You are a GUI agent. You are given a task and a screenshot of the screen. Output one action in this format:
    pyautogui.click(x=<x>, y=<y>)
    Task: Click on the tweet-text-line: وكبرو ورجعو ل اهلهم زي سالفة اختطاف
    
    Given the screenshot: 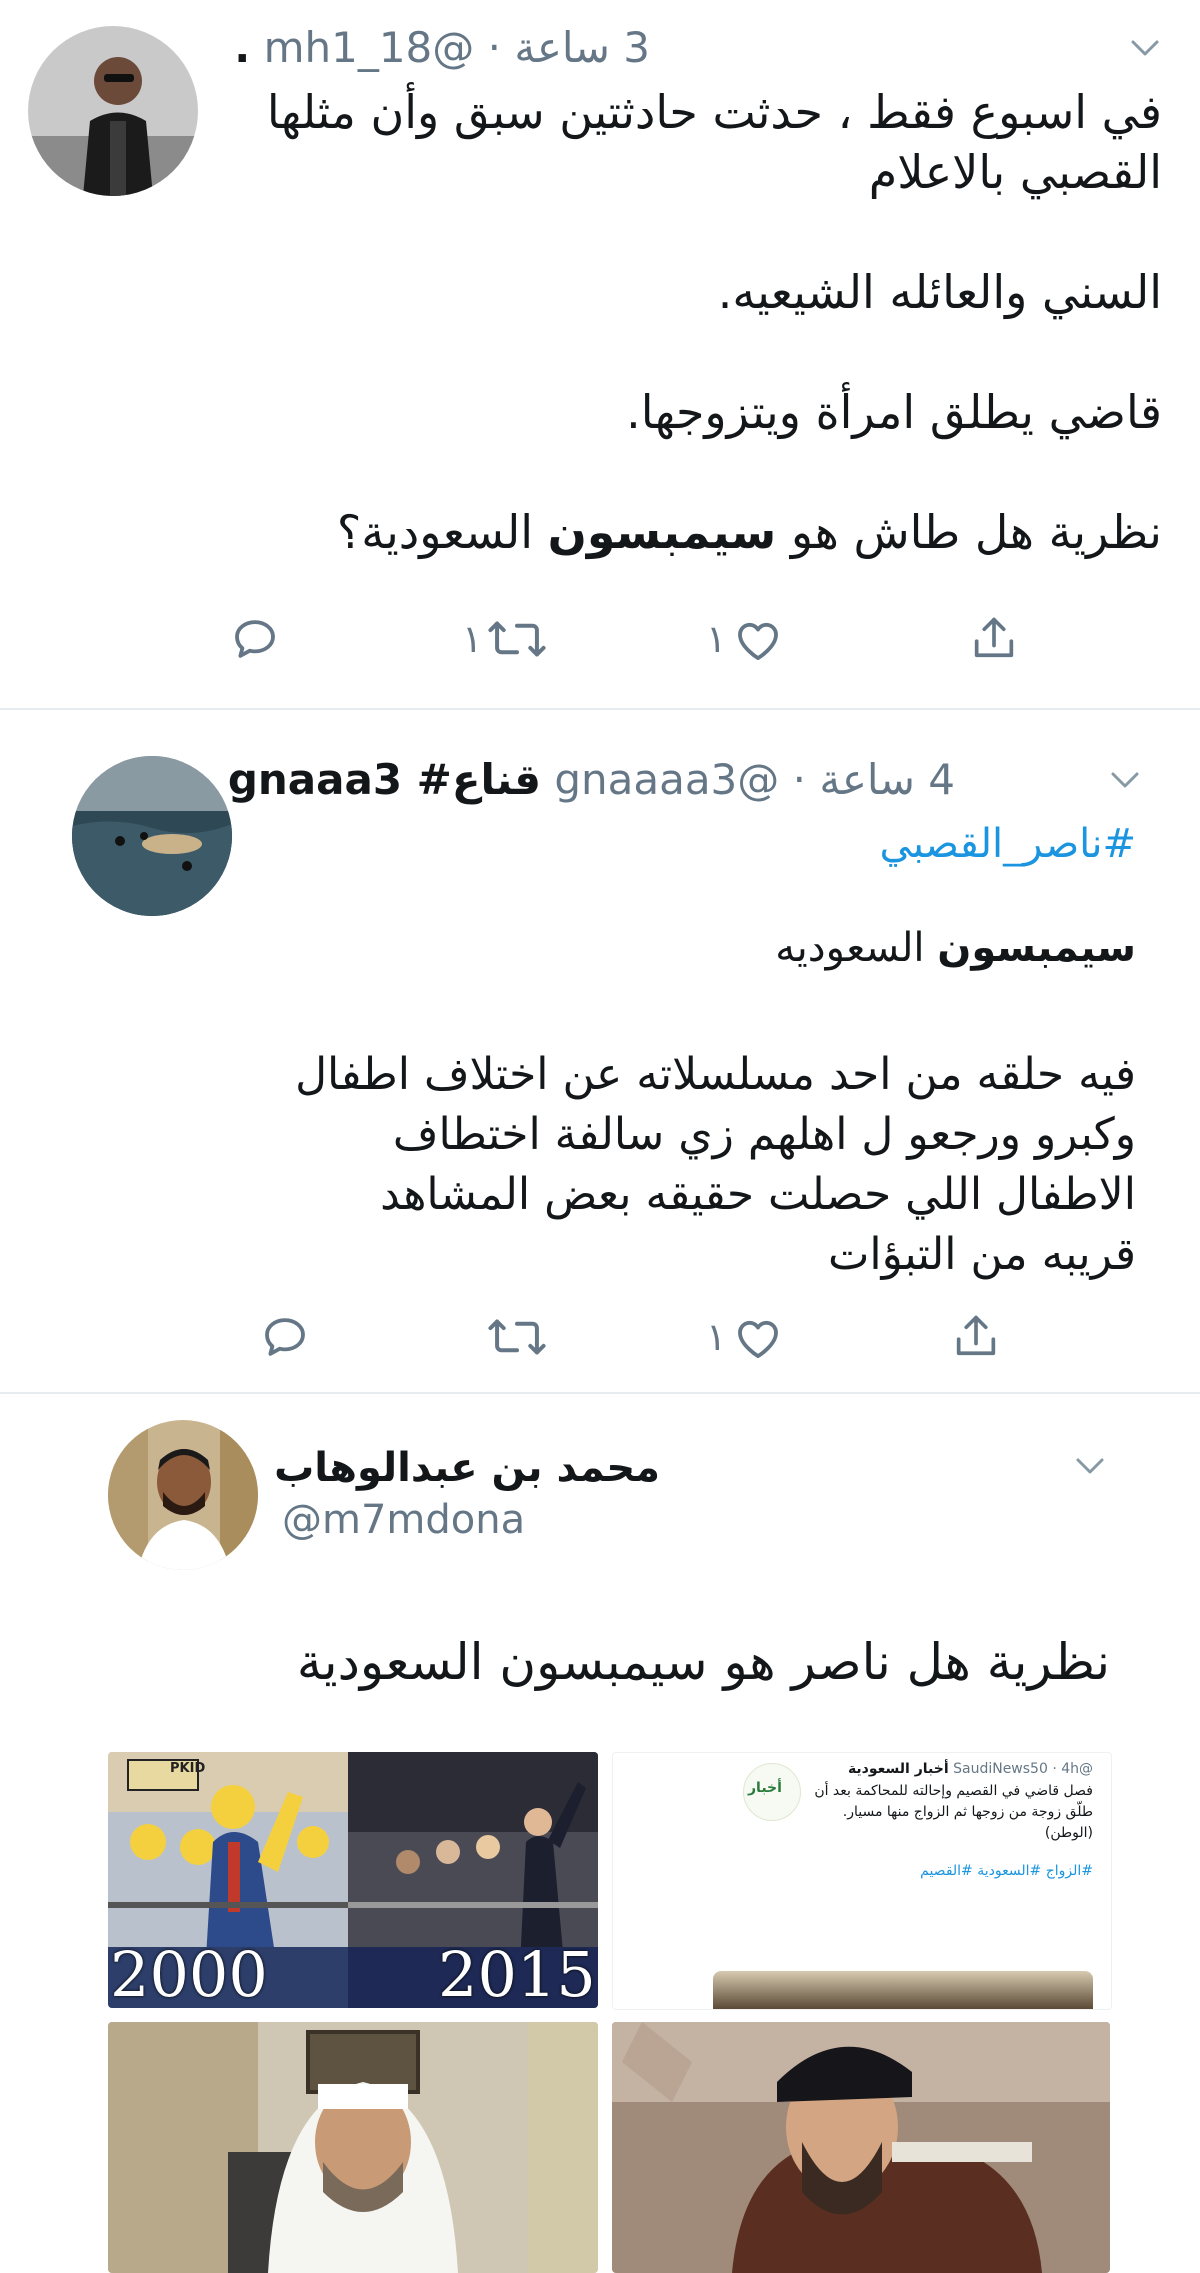 What is the action you would take?
    pyautogui.click(x=764, y=1134)
    